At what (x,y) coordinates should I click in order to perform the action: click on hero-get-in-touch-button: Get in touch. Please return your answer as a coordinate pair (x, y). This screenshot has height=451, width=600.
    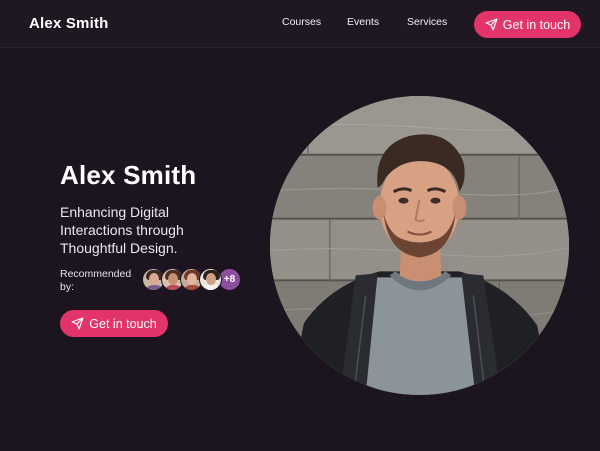
    Looking at the image, I should click on (114, 323).